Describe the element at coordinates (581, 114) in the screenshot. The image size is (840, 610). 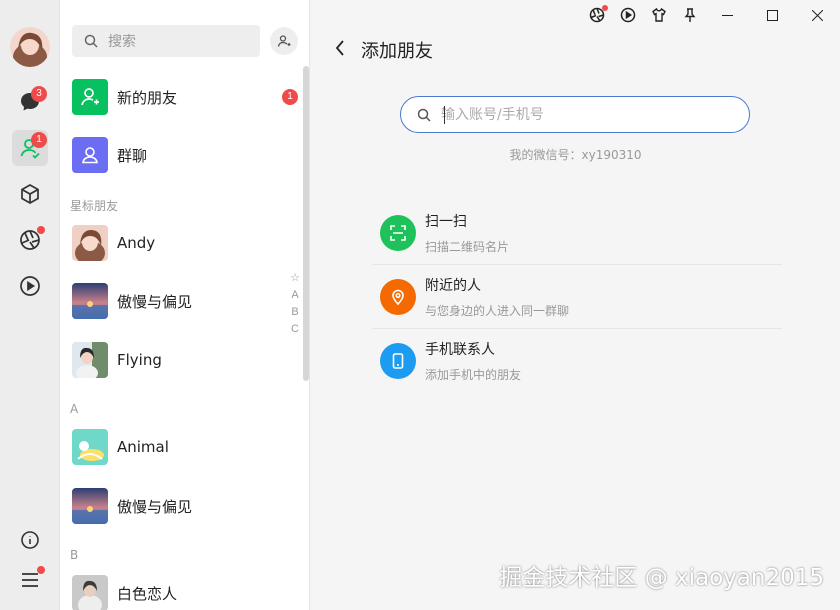
I see `account-search-input` at that location.